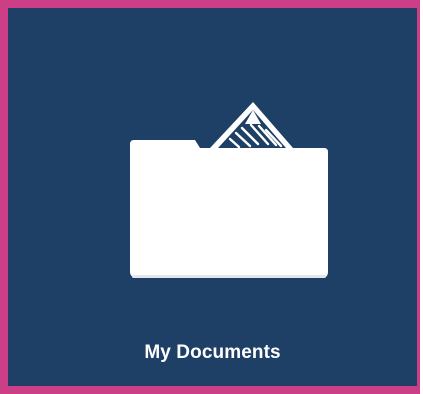  What do you see at coordinates (212, 352) in the screenshot?
I see `tile-label: My Documents` at bounding box center [212, 352].